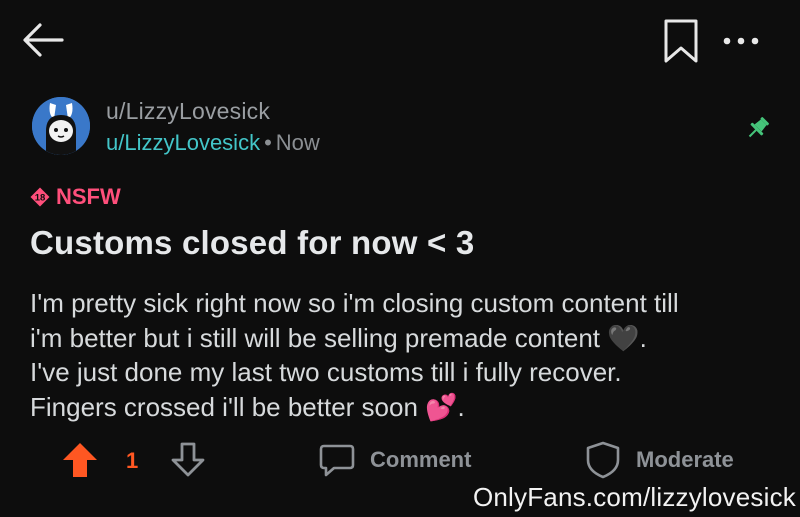  I want to click on nsfw-badge-number: 18, so click(40, 198).